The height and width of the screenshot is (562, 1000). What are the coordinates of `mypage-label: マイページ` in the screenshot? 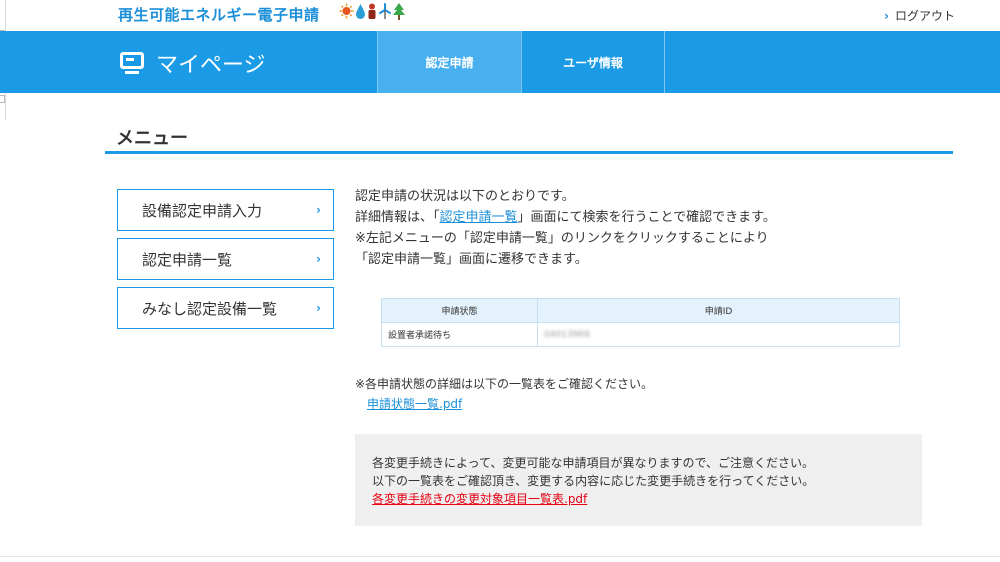 It's located at (211, 65).